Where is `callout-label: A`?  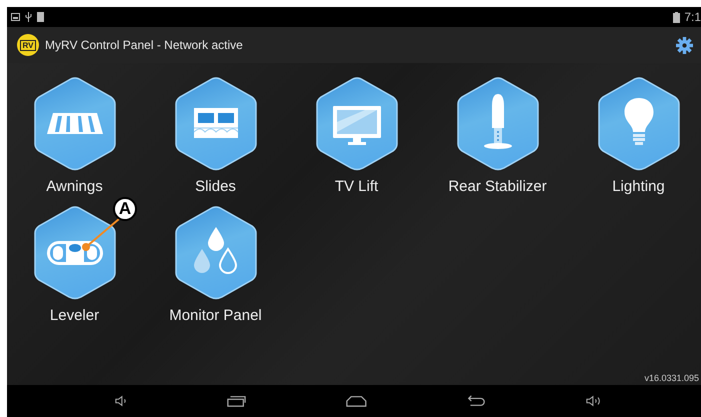 callout-label: A is located at coordinates (125, 209).